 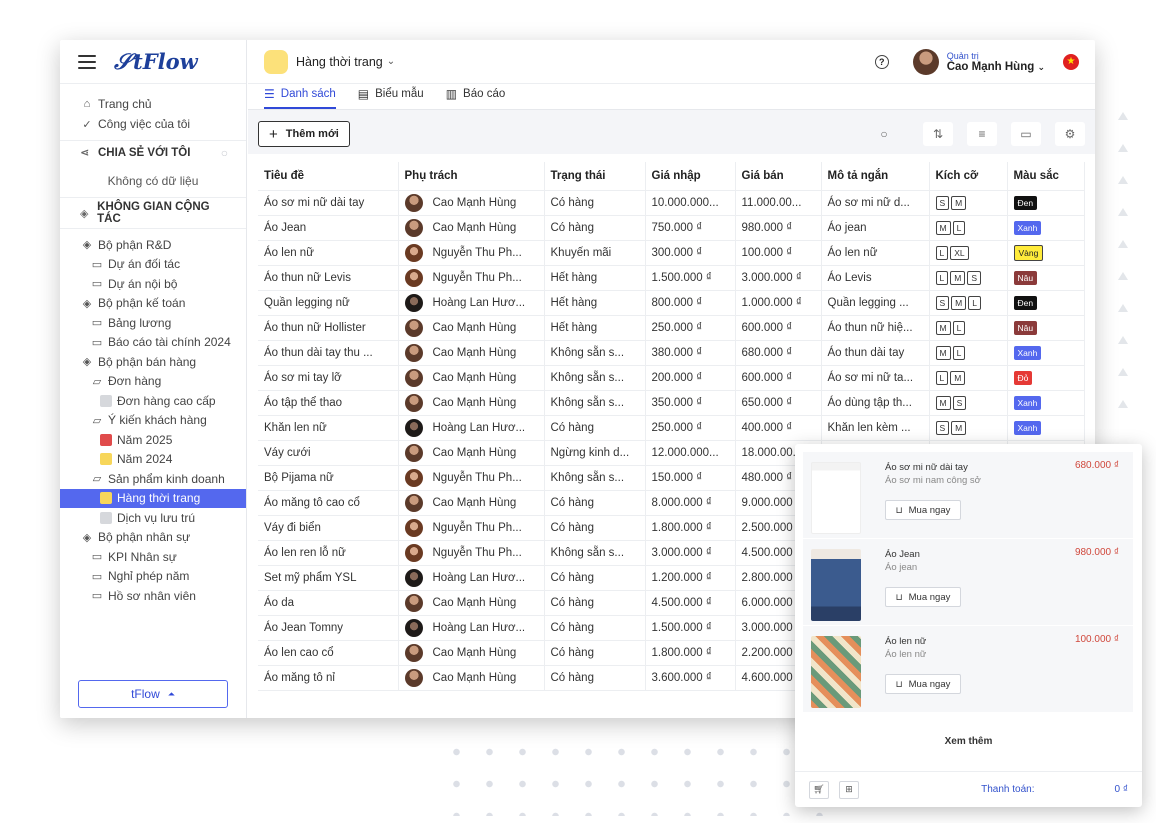 What do you see at coordinates (1071, 61) in the screenshot?
I see `vietnam-flag-icon: ★` at bounding box center [1071, 61].